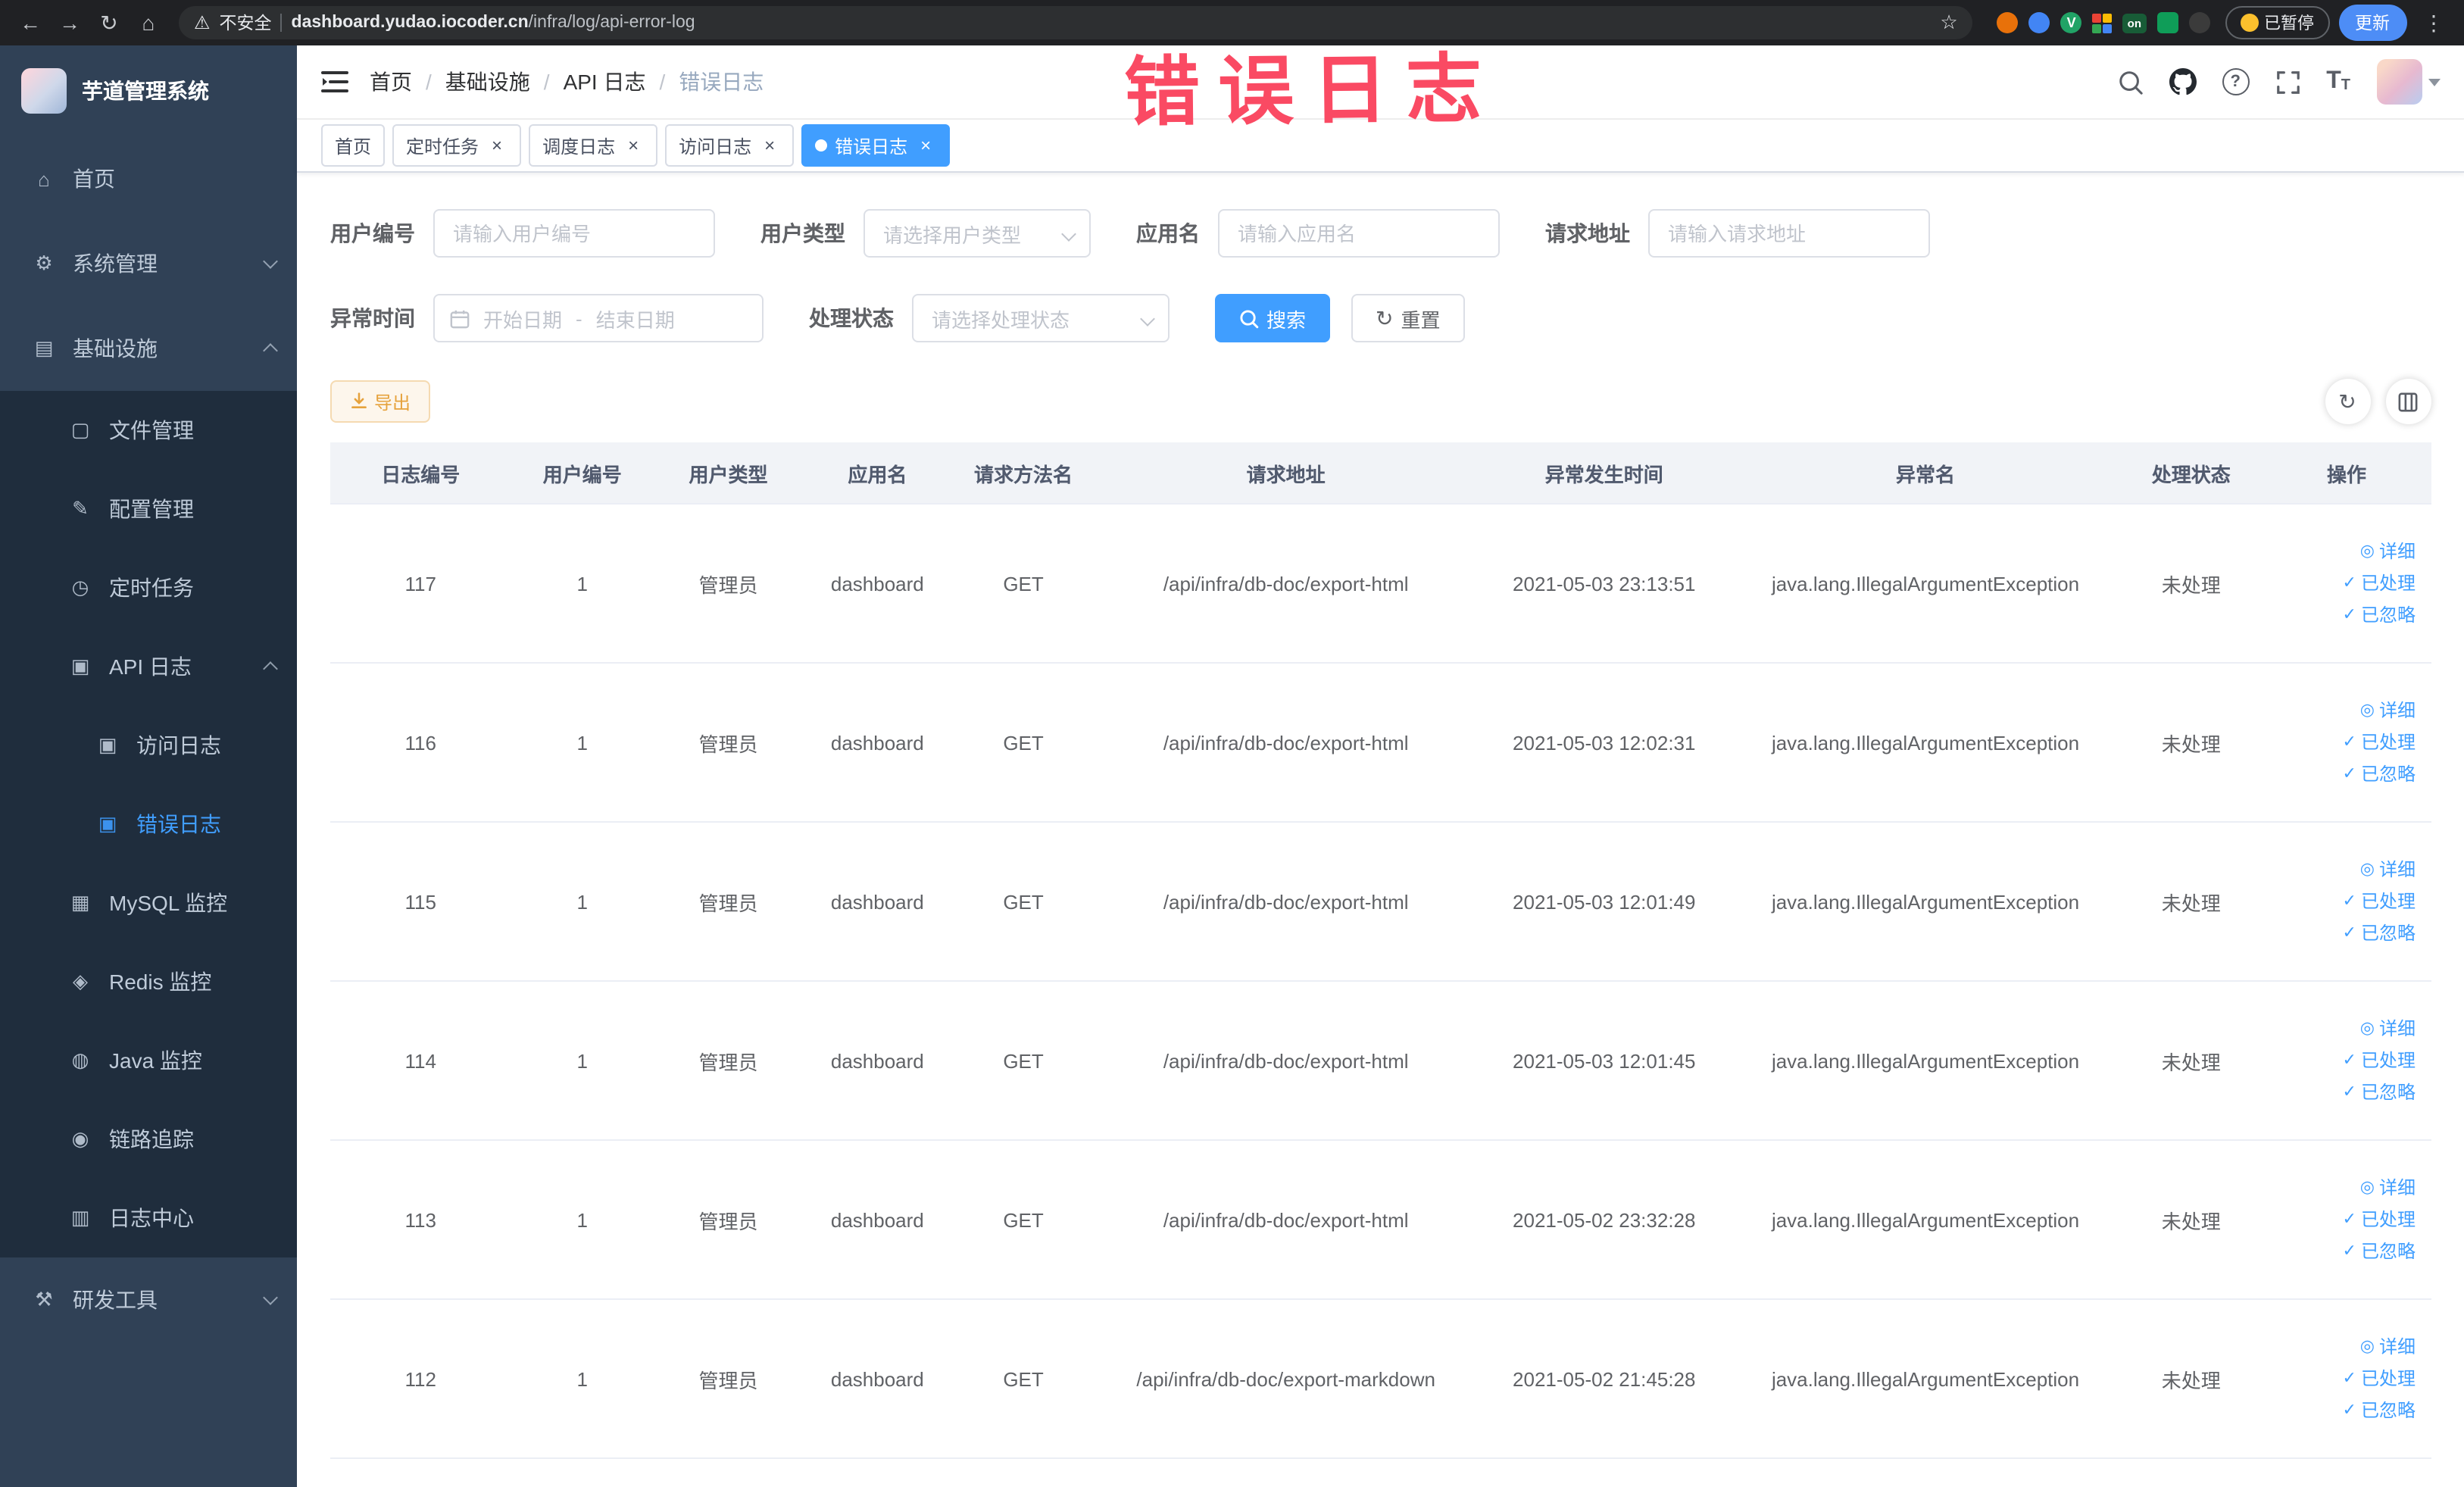 Image resolution: width=2464 pixels, height=1487 pixels. Describe the element at coordinates (977, 233) in the screenshot. I see `user-type-select: 请选择用户类型` at that location.